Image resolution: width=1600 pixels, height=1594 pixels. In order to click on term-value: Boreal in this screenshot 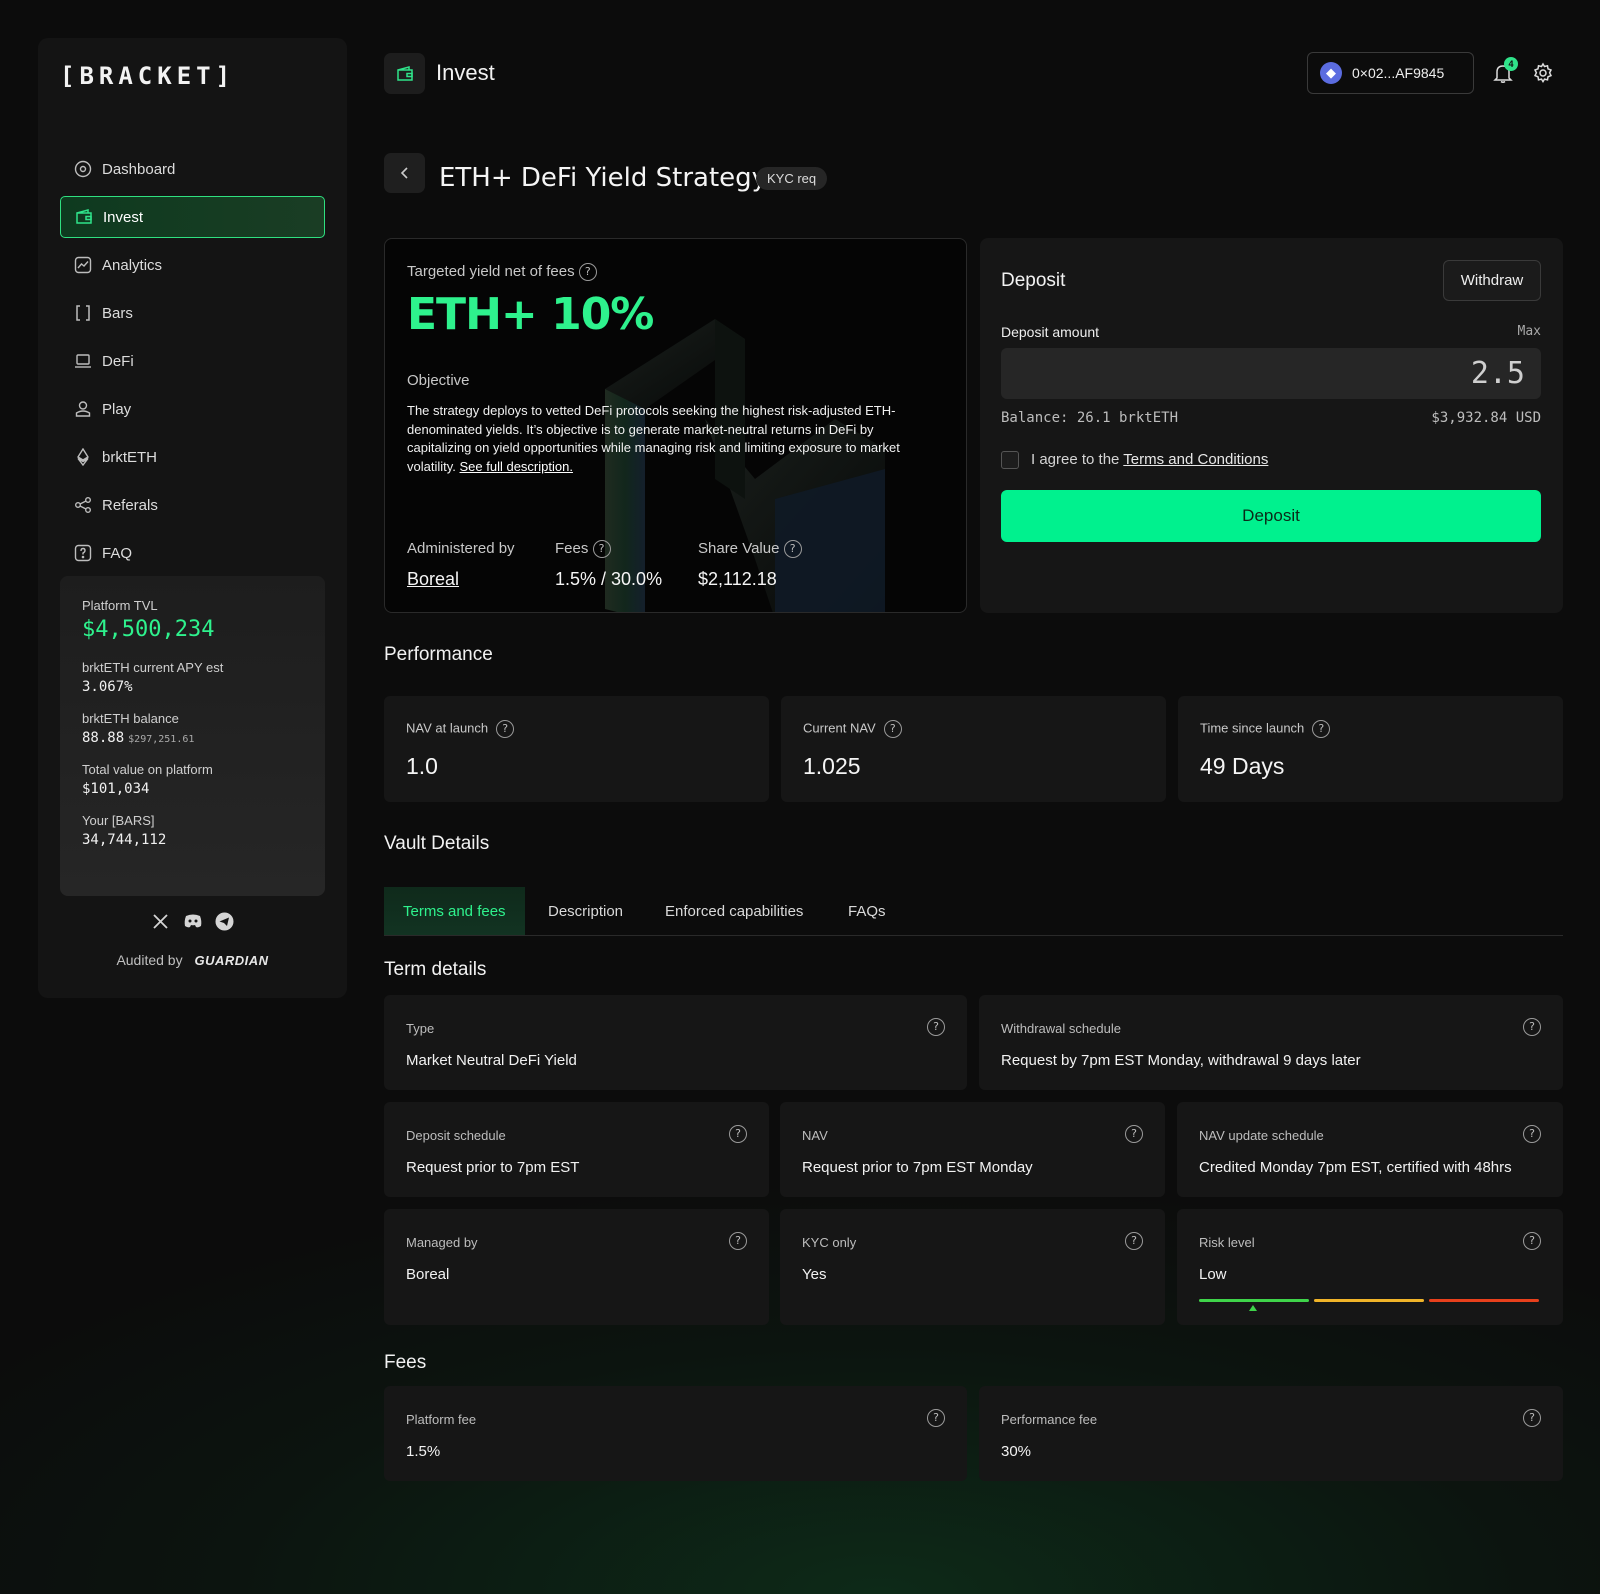, I will do `click(428, 1274)`.